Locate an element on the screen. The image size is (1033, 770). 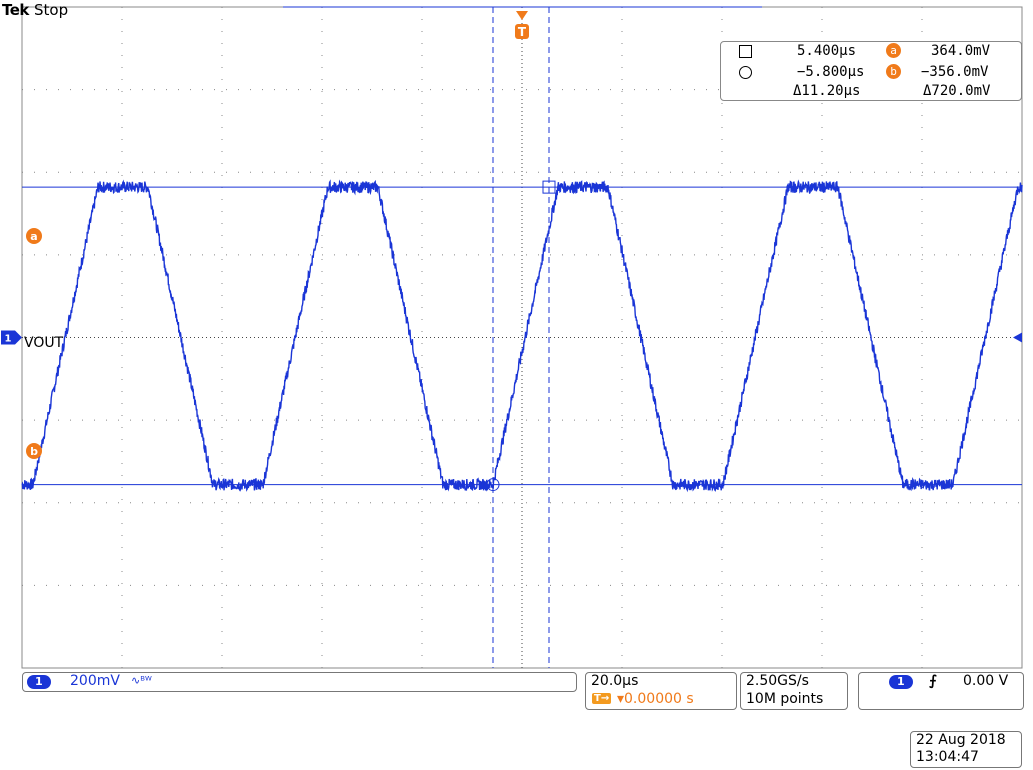
cursor-volt-a: 364.0mV is located at coordinates (961, 51).